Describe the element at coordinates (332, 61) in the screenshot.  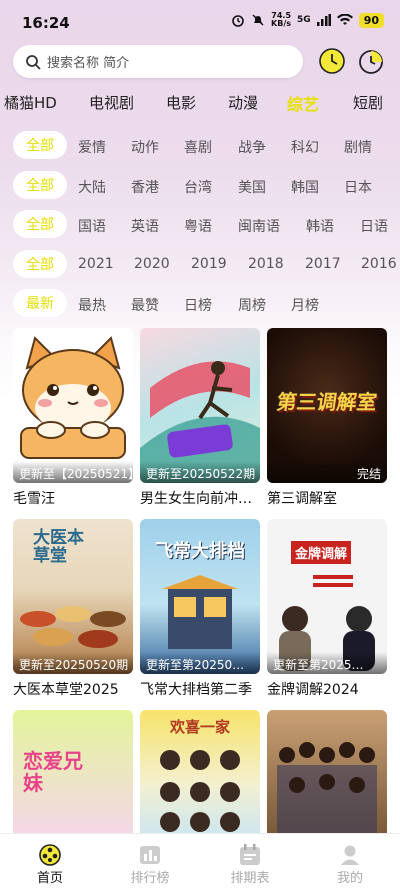
I see `history-clock-icon` at that location.